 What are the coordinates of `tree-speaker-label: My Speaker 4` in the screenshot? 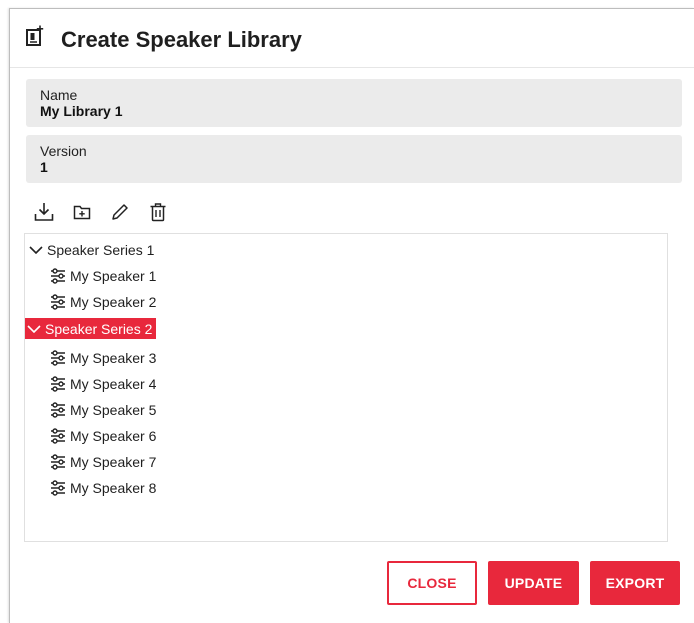 It's located at (113, 383).